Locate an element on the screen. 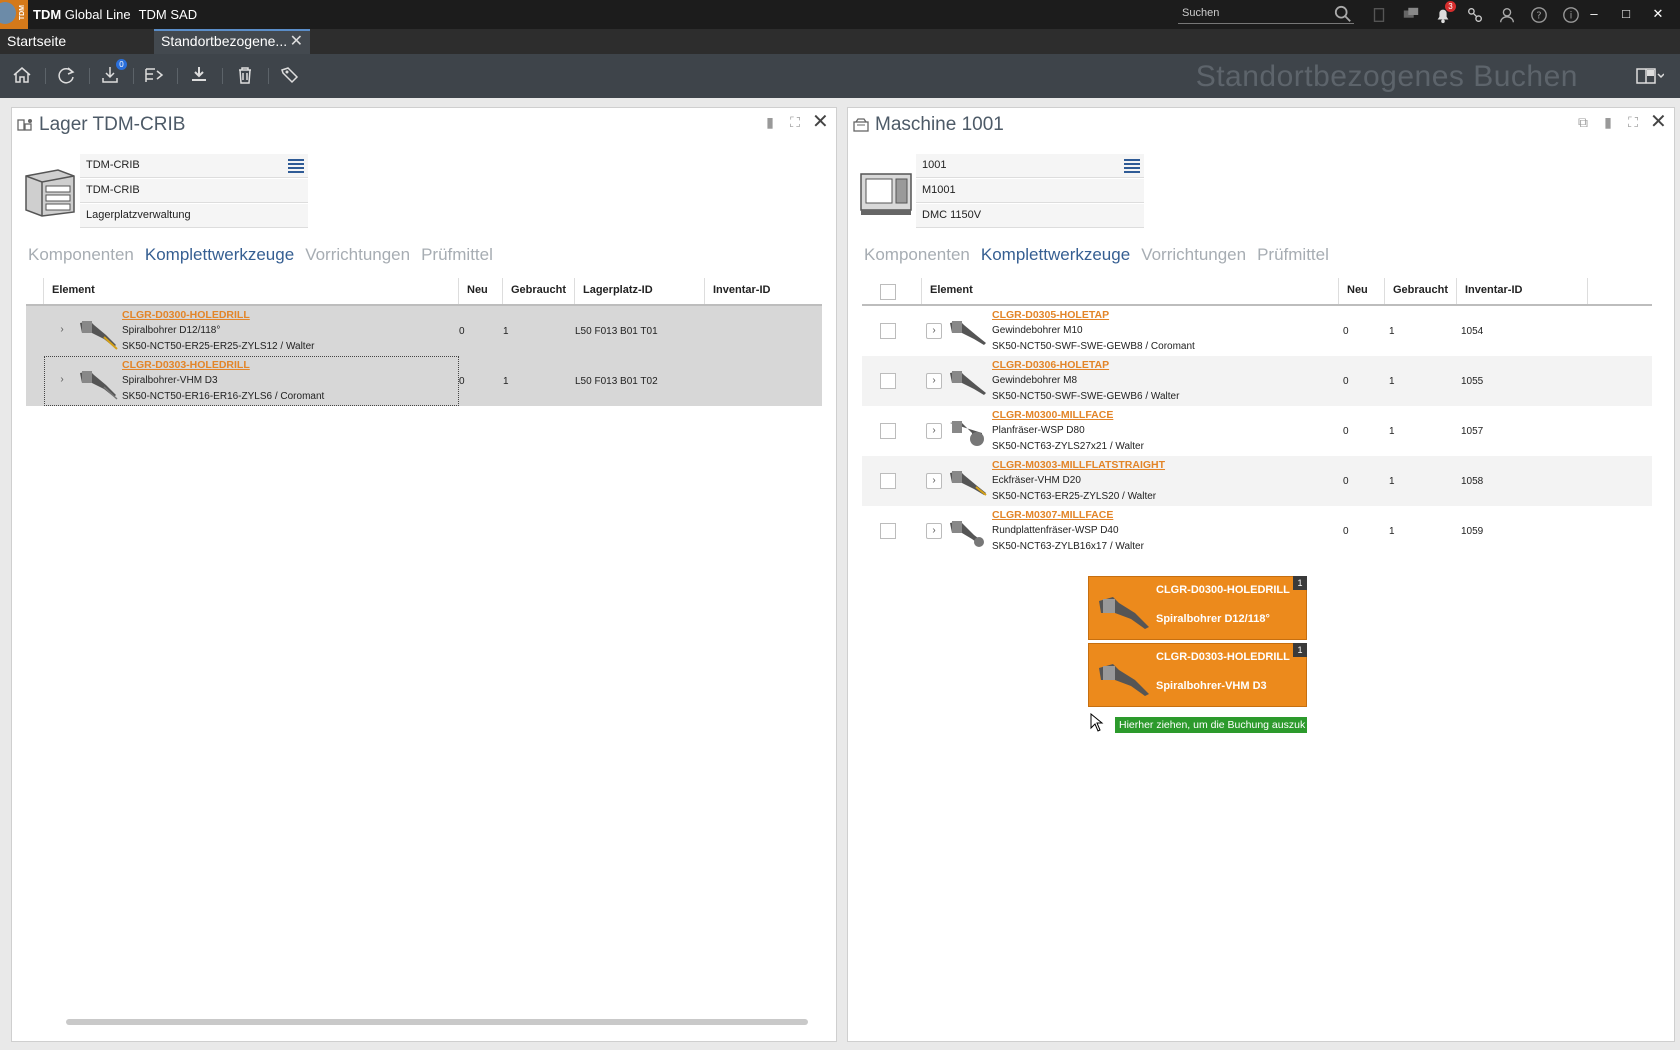  tdm-logo: TDM is located at coordinates (14, 14).